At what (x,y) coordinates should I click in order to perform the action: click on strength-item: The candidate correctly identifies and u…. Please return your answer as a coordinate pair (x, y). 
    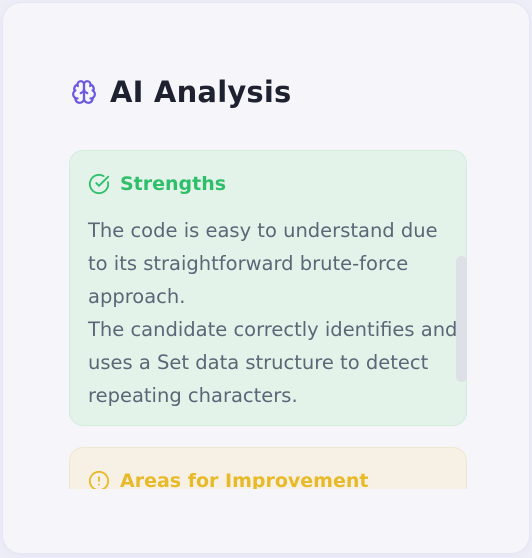
    Looking at the image, I should click on (273, 362).